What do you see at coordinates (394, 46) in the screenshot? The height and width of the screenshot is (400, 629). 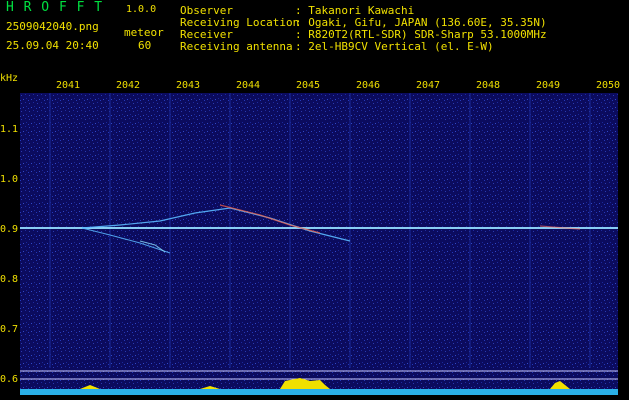 I see `antenna-value: : 2el-HB9CV Vertical (el. E-W)` at bounding box center [394, 46].